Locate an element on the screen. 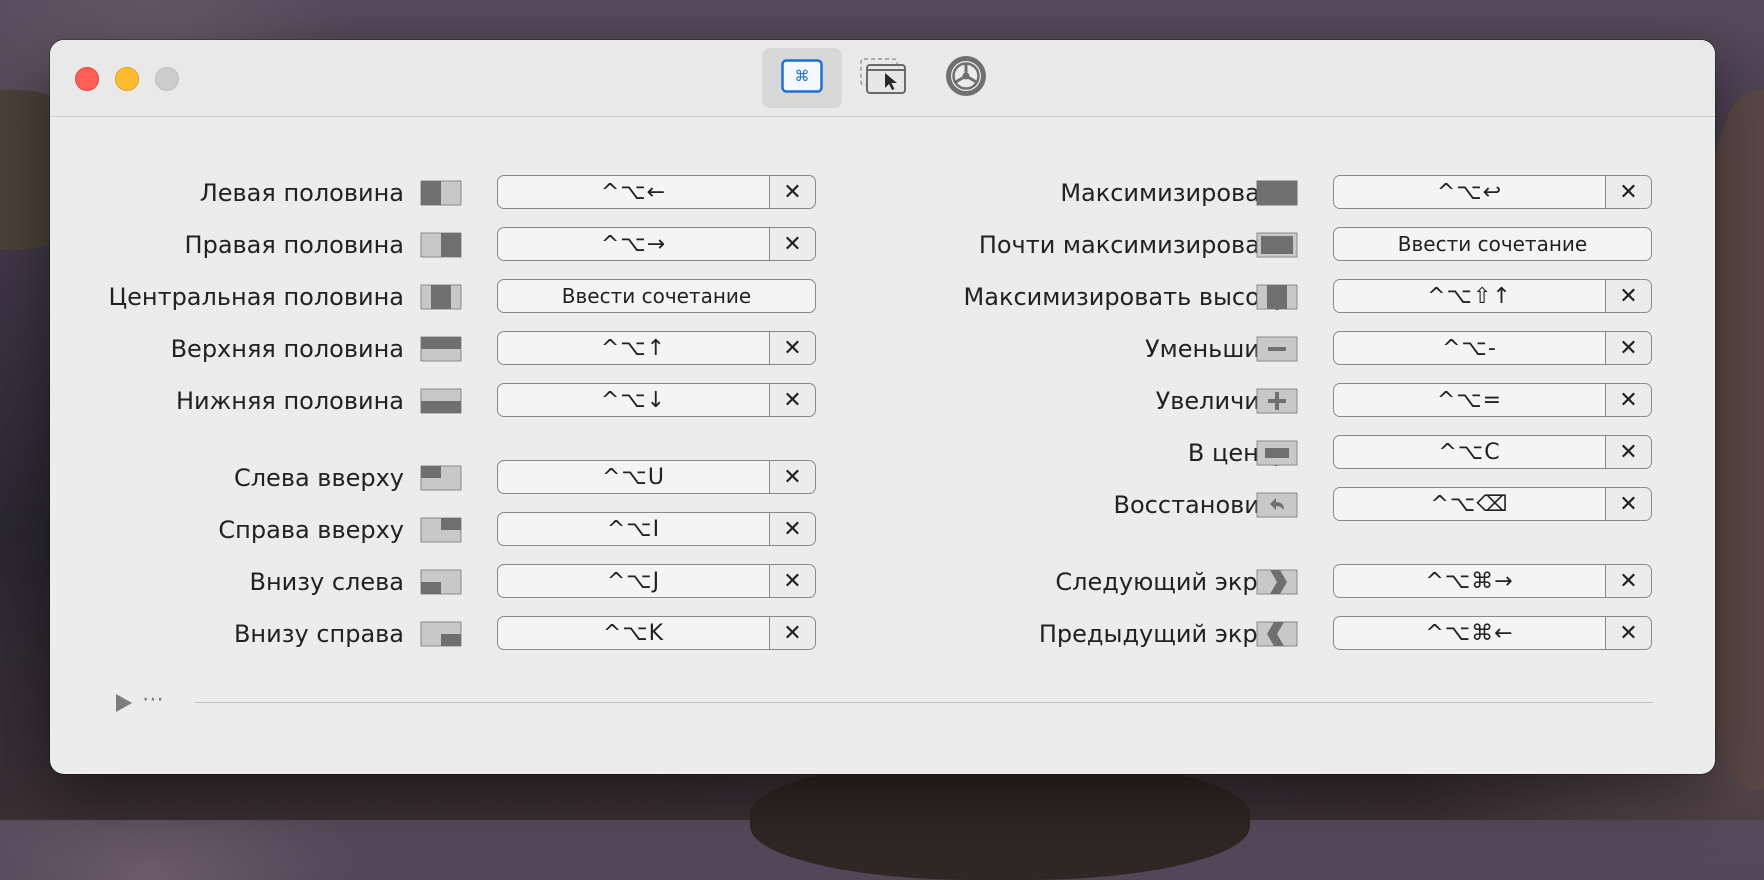 This screenshot has width=1764, height=880. plus-icon is located at coordinates (1277, 401).